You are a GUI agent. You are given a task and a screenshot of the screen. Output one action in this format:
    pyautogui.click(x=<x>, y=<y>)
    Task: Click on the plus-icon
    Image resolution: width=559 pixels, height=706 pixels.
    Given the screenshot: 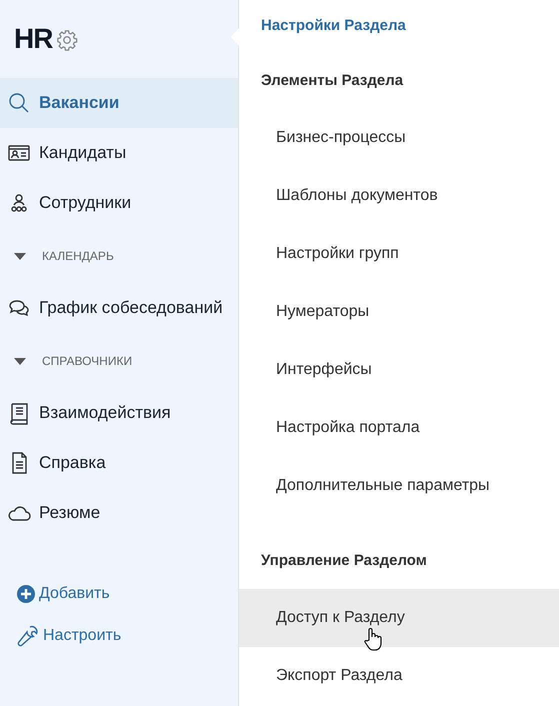 What is the action you would take?
    pyautogui.click(x=26, y=594)
    